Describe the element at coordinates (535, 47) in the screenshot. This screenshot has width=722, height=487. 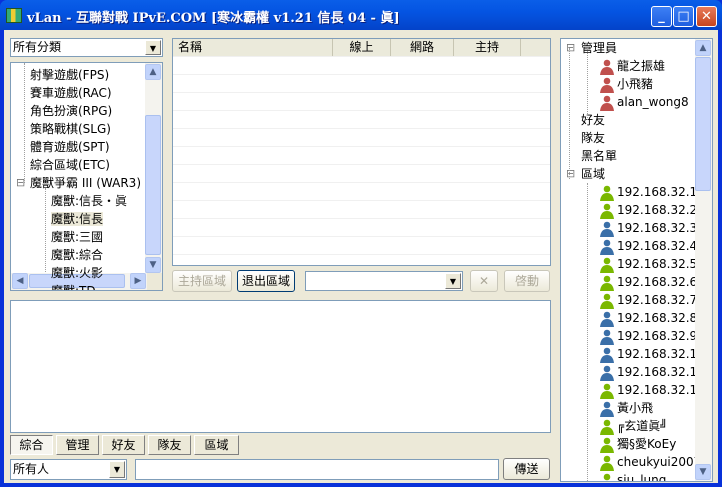
I see `column-header` at that location.